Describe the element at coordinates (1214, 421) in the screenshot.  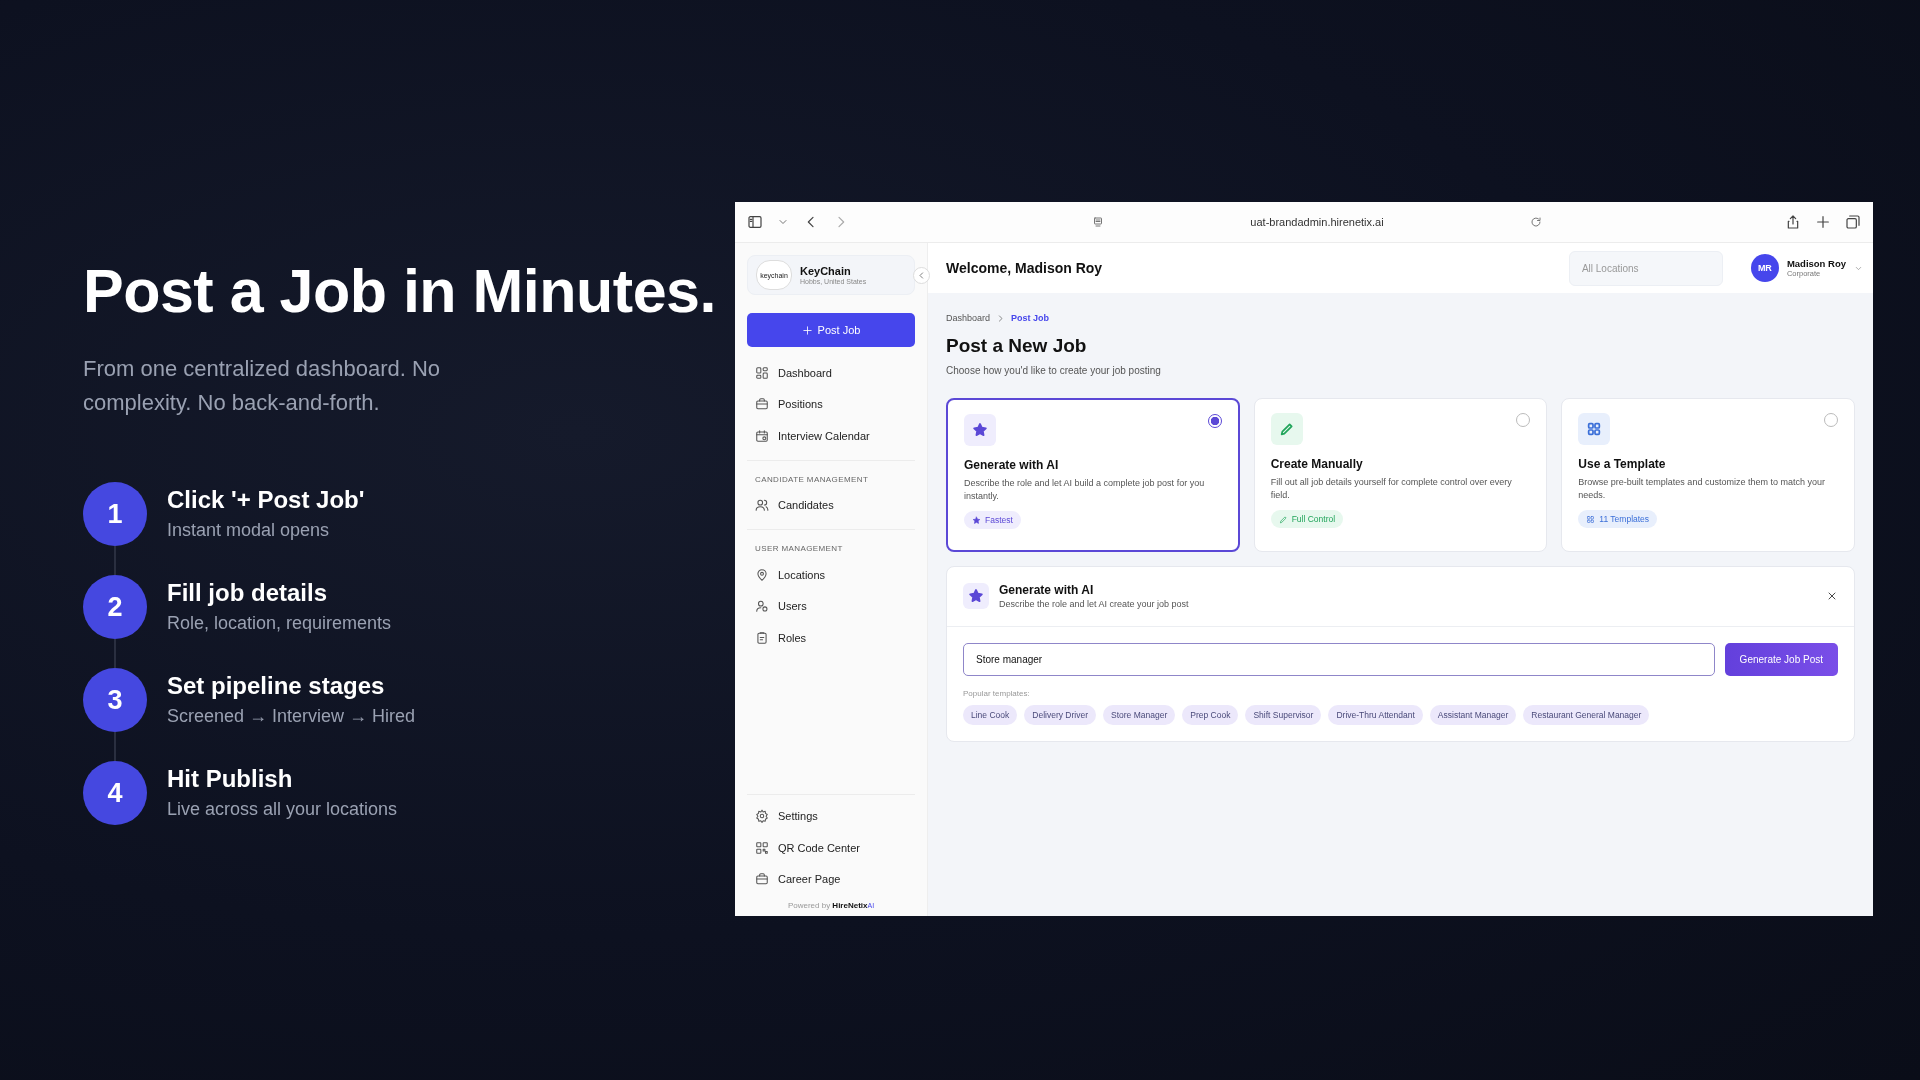
I see `radio-button` at that location.